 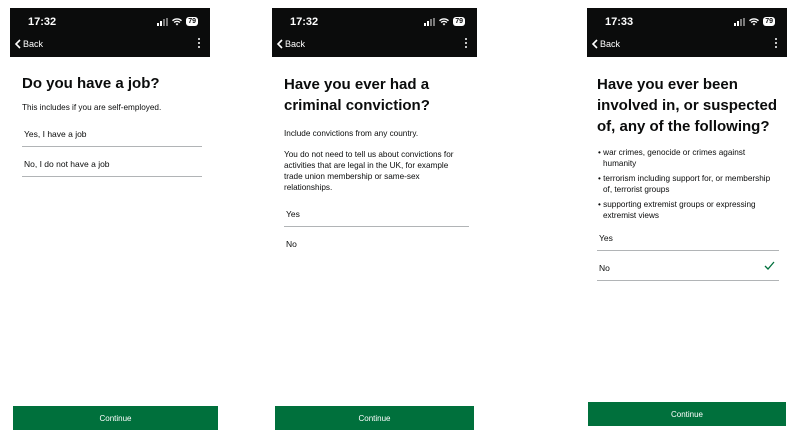 What do you see at coordinates (619, 22) in the screenshot?
I see `status-time: 17:33` at bounding box center [619, 22].